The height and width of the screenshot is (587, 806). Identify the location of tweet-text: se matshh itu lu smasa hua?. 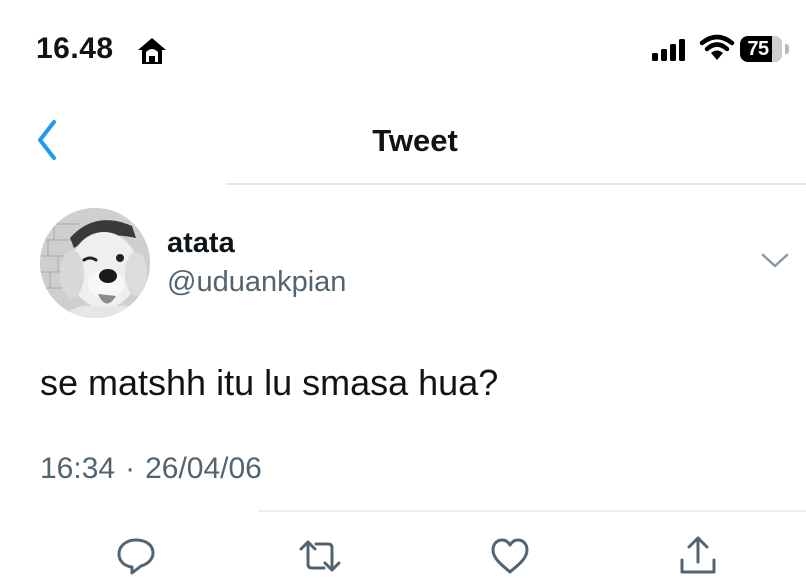
(269, 382).